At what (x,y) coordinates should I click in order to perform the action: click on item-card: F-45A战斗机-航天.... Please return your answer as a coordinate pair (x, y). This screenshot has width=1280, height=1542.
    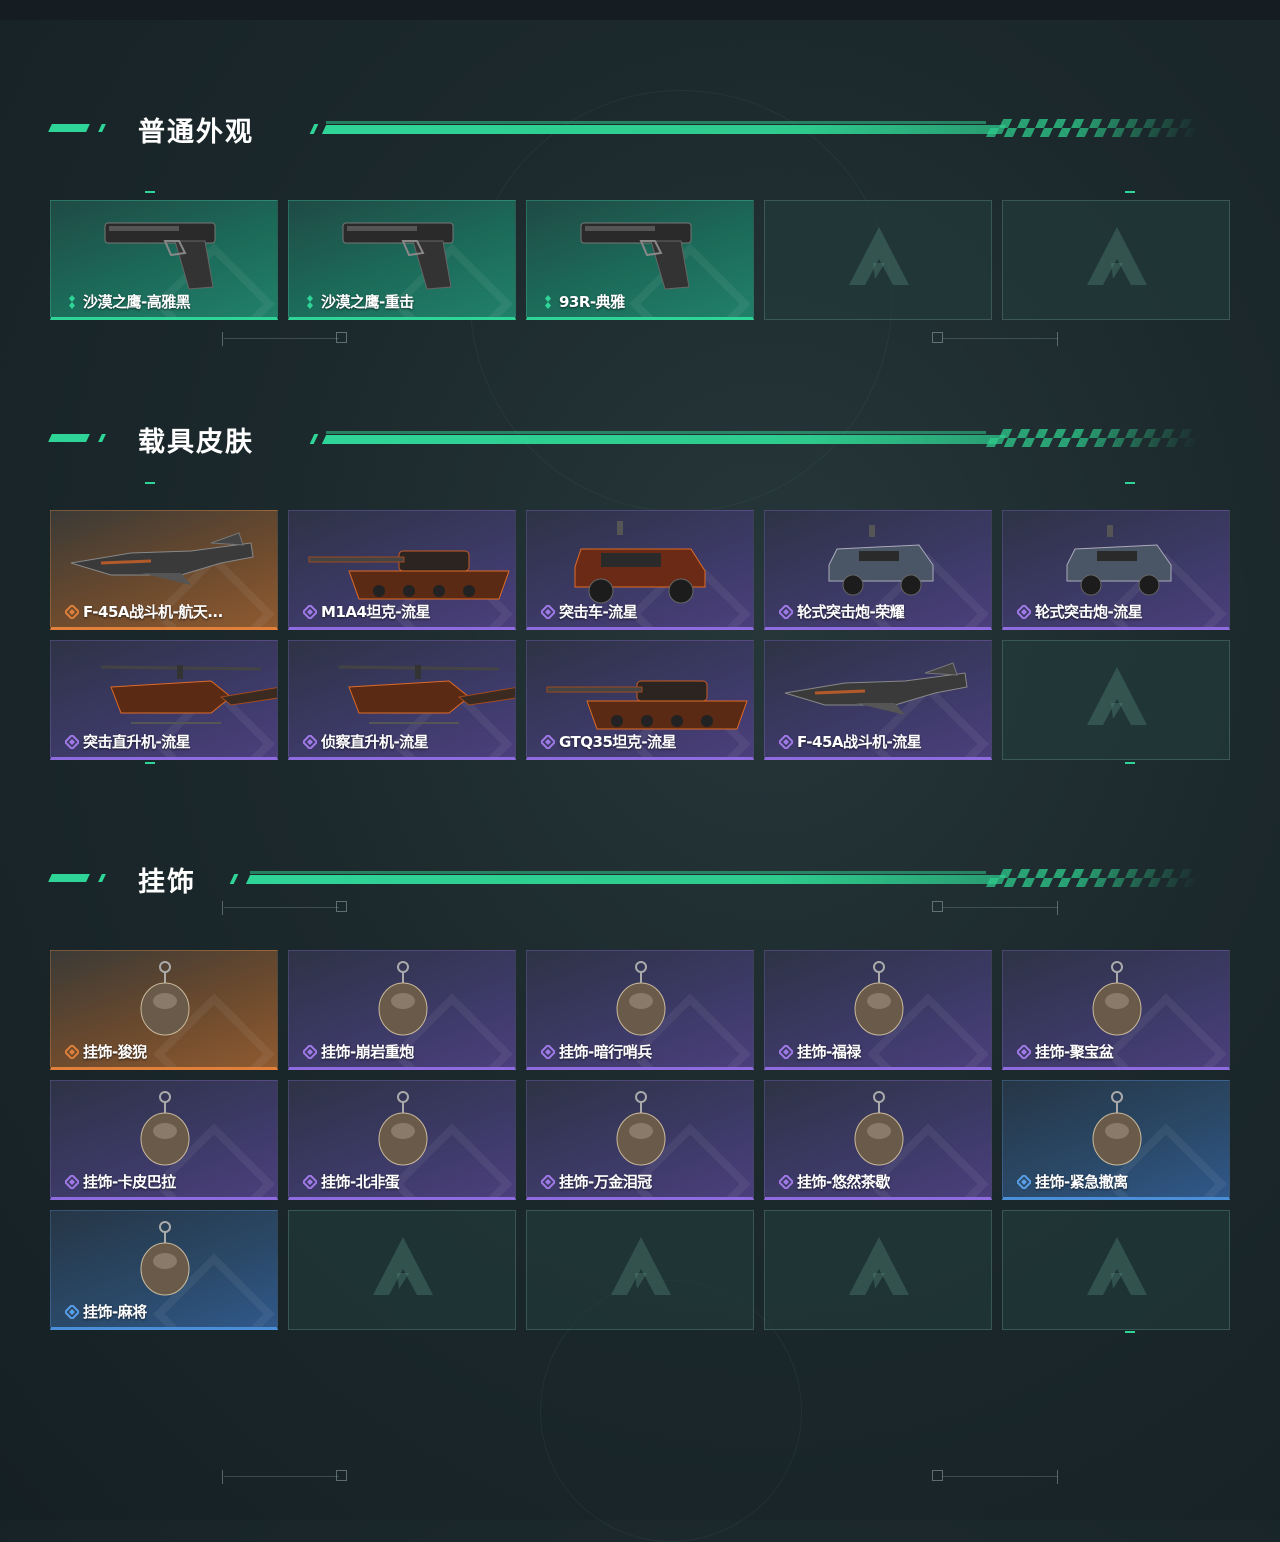
    Looking at the image, I should click on (164, 570).